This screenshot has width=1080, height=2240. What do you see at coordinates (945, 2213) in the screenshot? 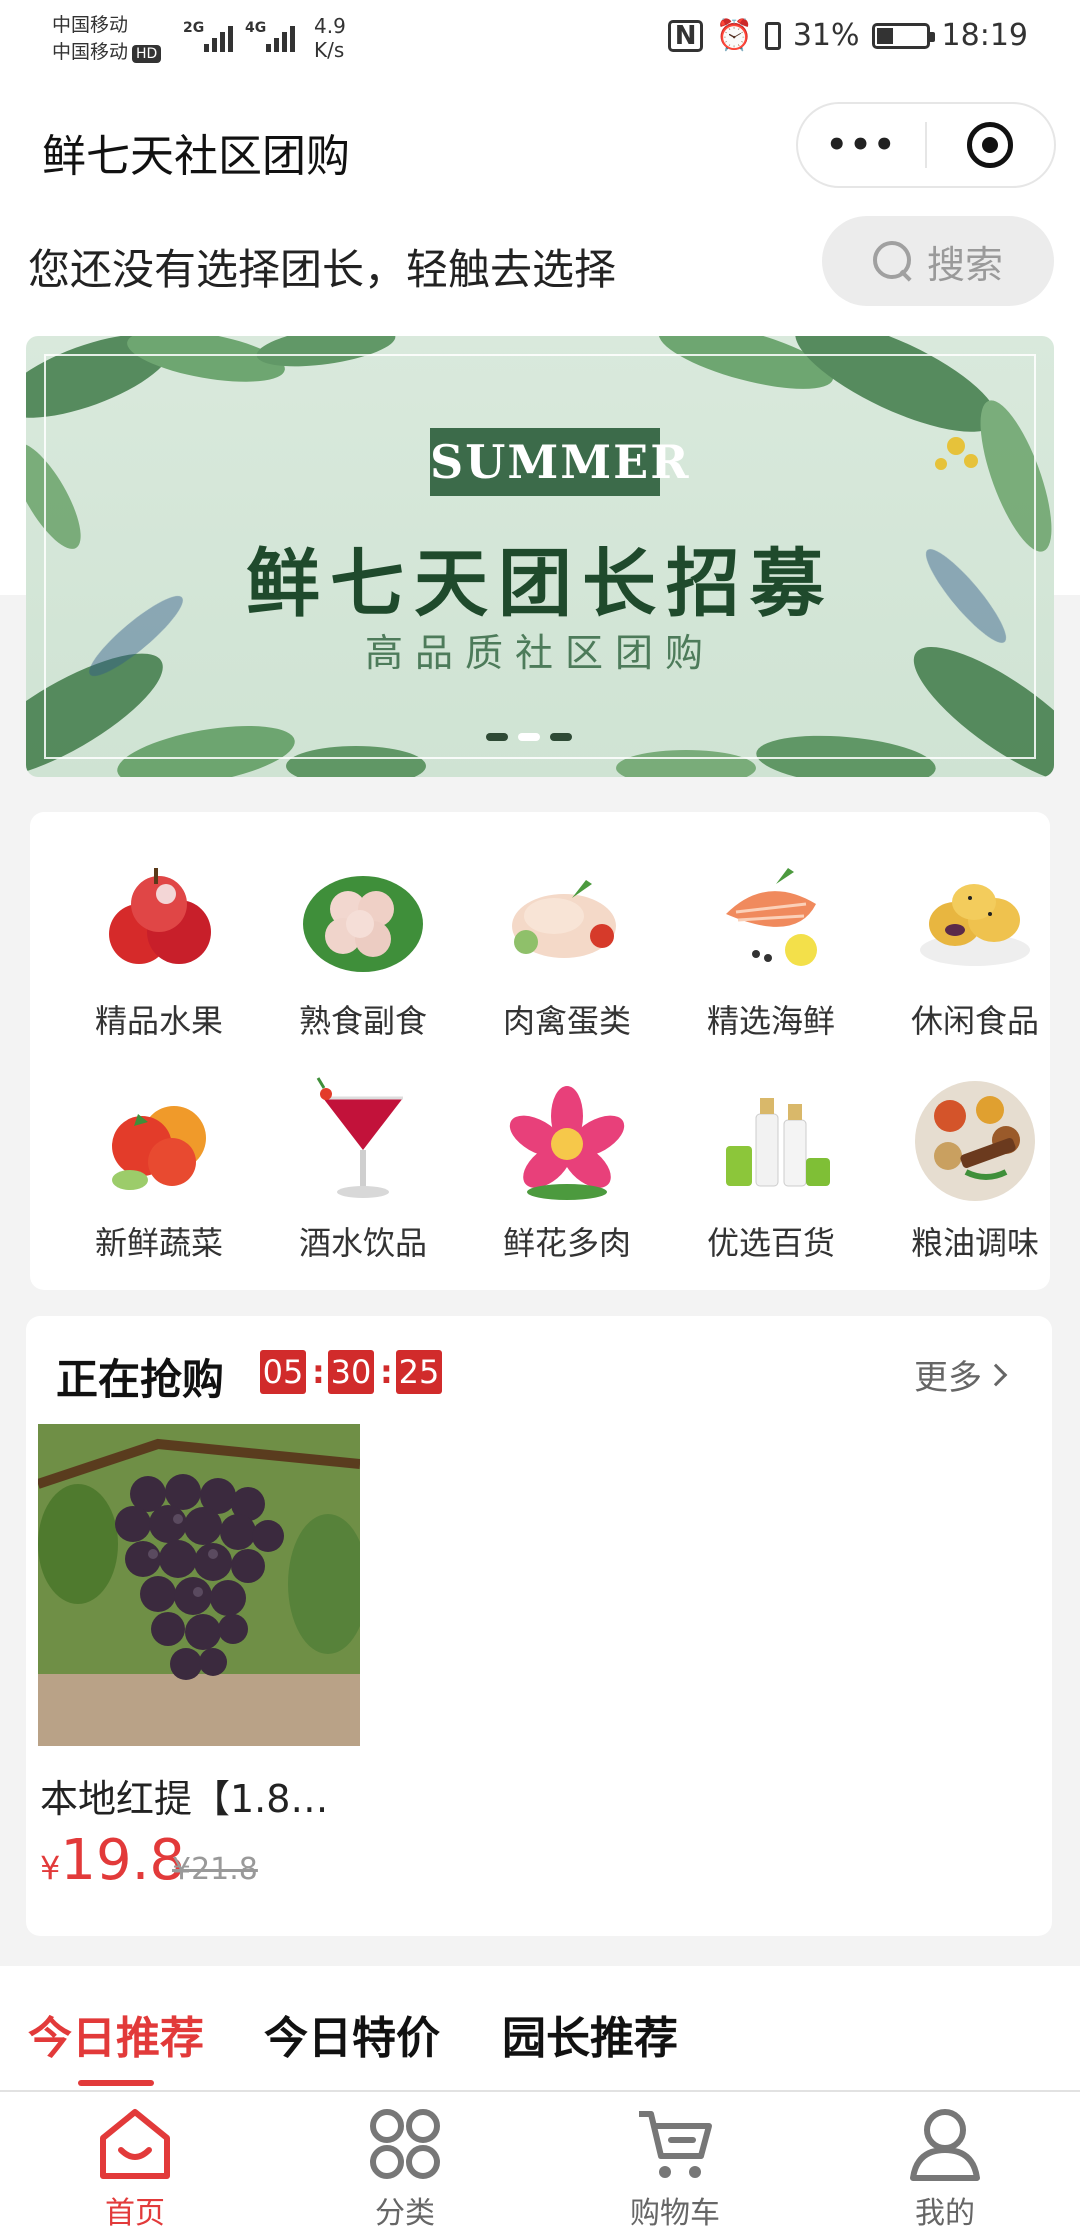
I see `nav-label: 我的` at bounding box center [945, 2213].